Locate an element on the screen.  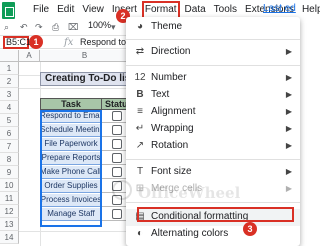
row-header: 11 is located at coordinates (9, 198).